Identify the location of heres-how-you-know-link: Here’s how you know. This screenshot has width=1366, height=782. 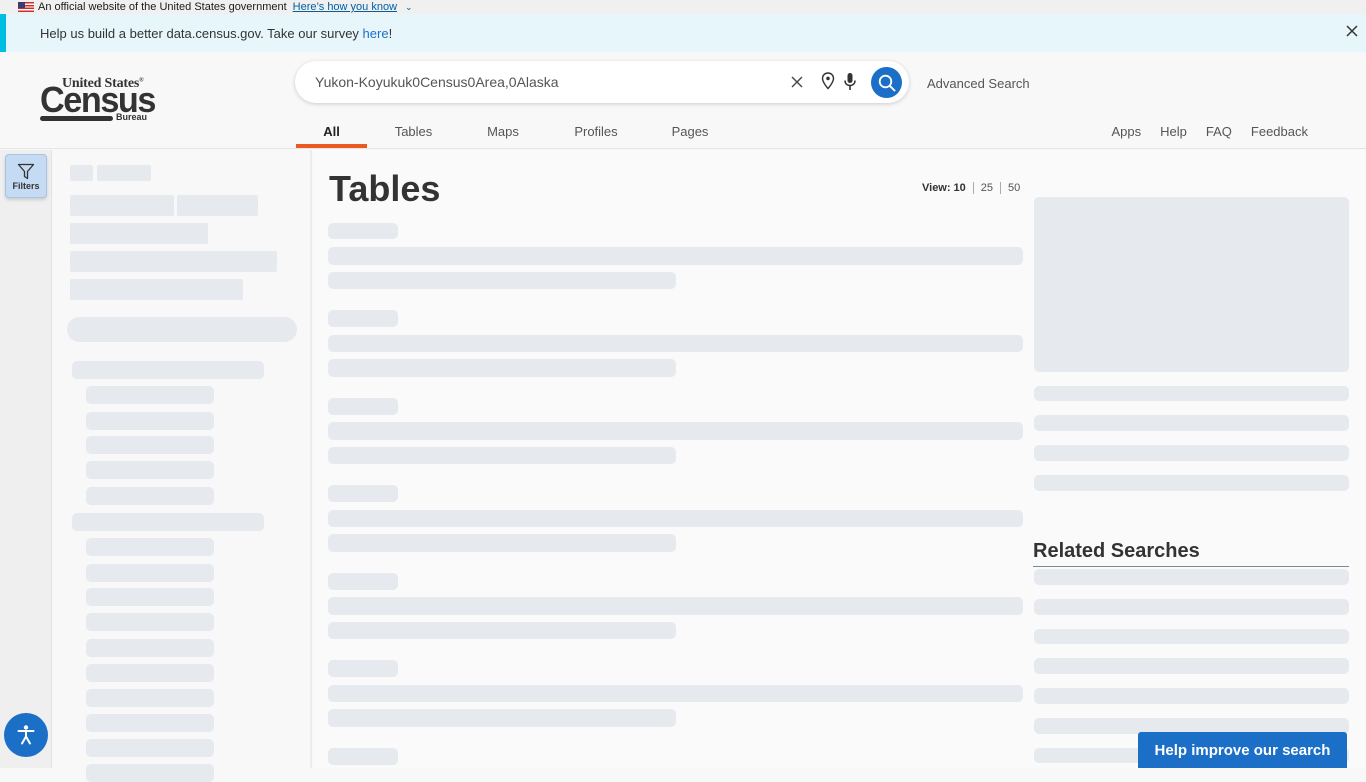
(345, 7).